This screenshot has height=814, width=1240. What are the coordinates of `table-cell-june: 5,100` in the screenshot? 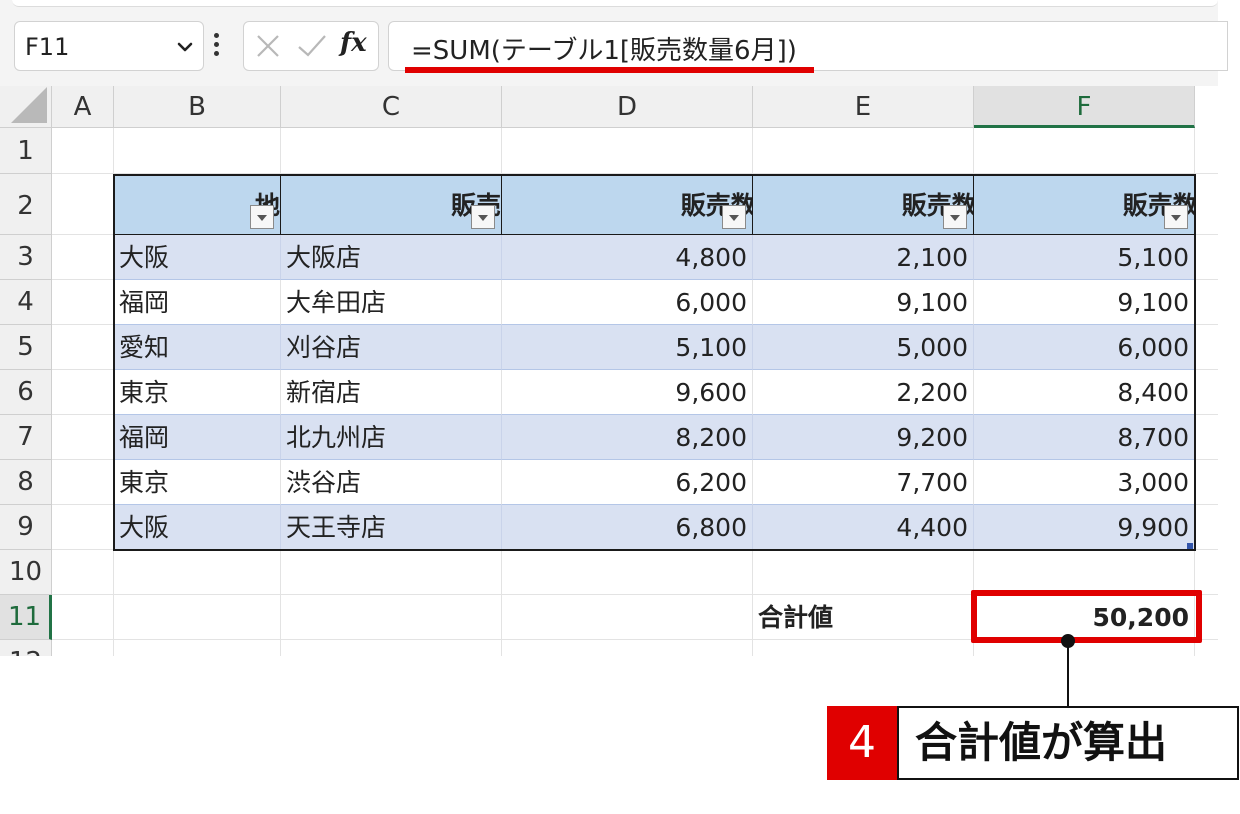 It's located at (1084, 257).